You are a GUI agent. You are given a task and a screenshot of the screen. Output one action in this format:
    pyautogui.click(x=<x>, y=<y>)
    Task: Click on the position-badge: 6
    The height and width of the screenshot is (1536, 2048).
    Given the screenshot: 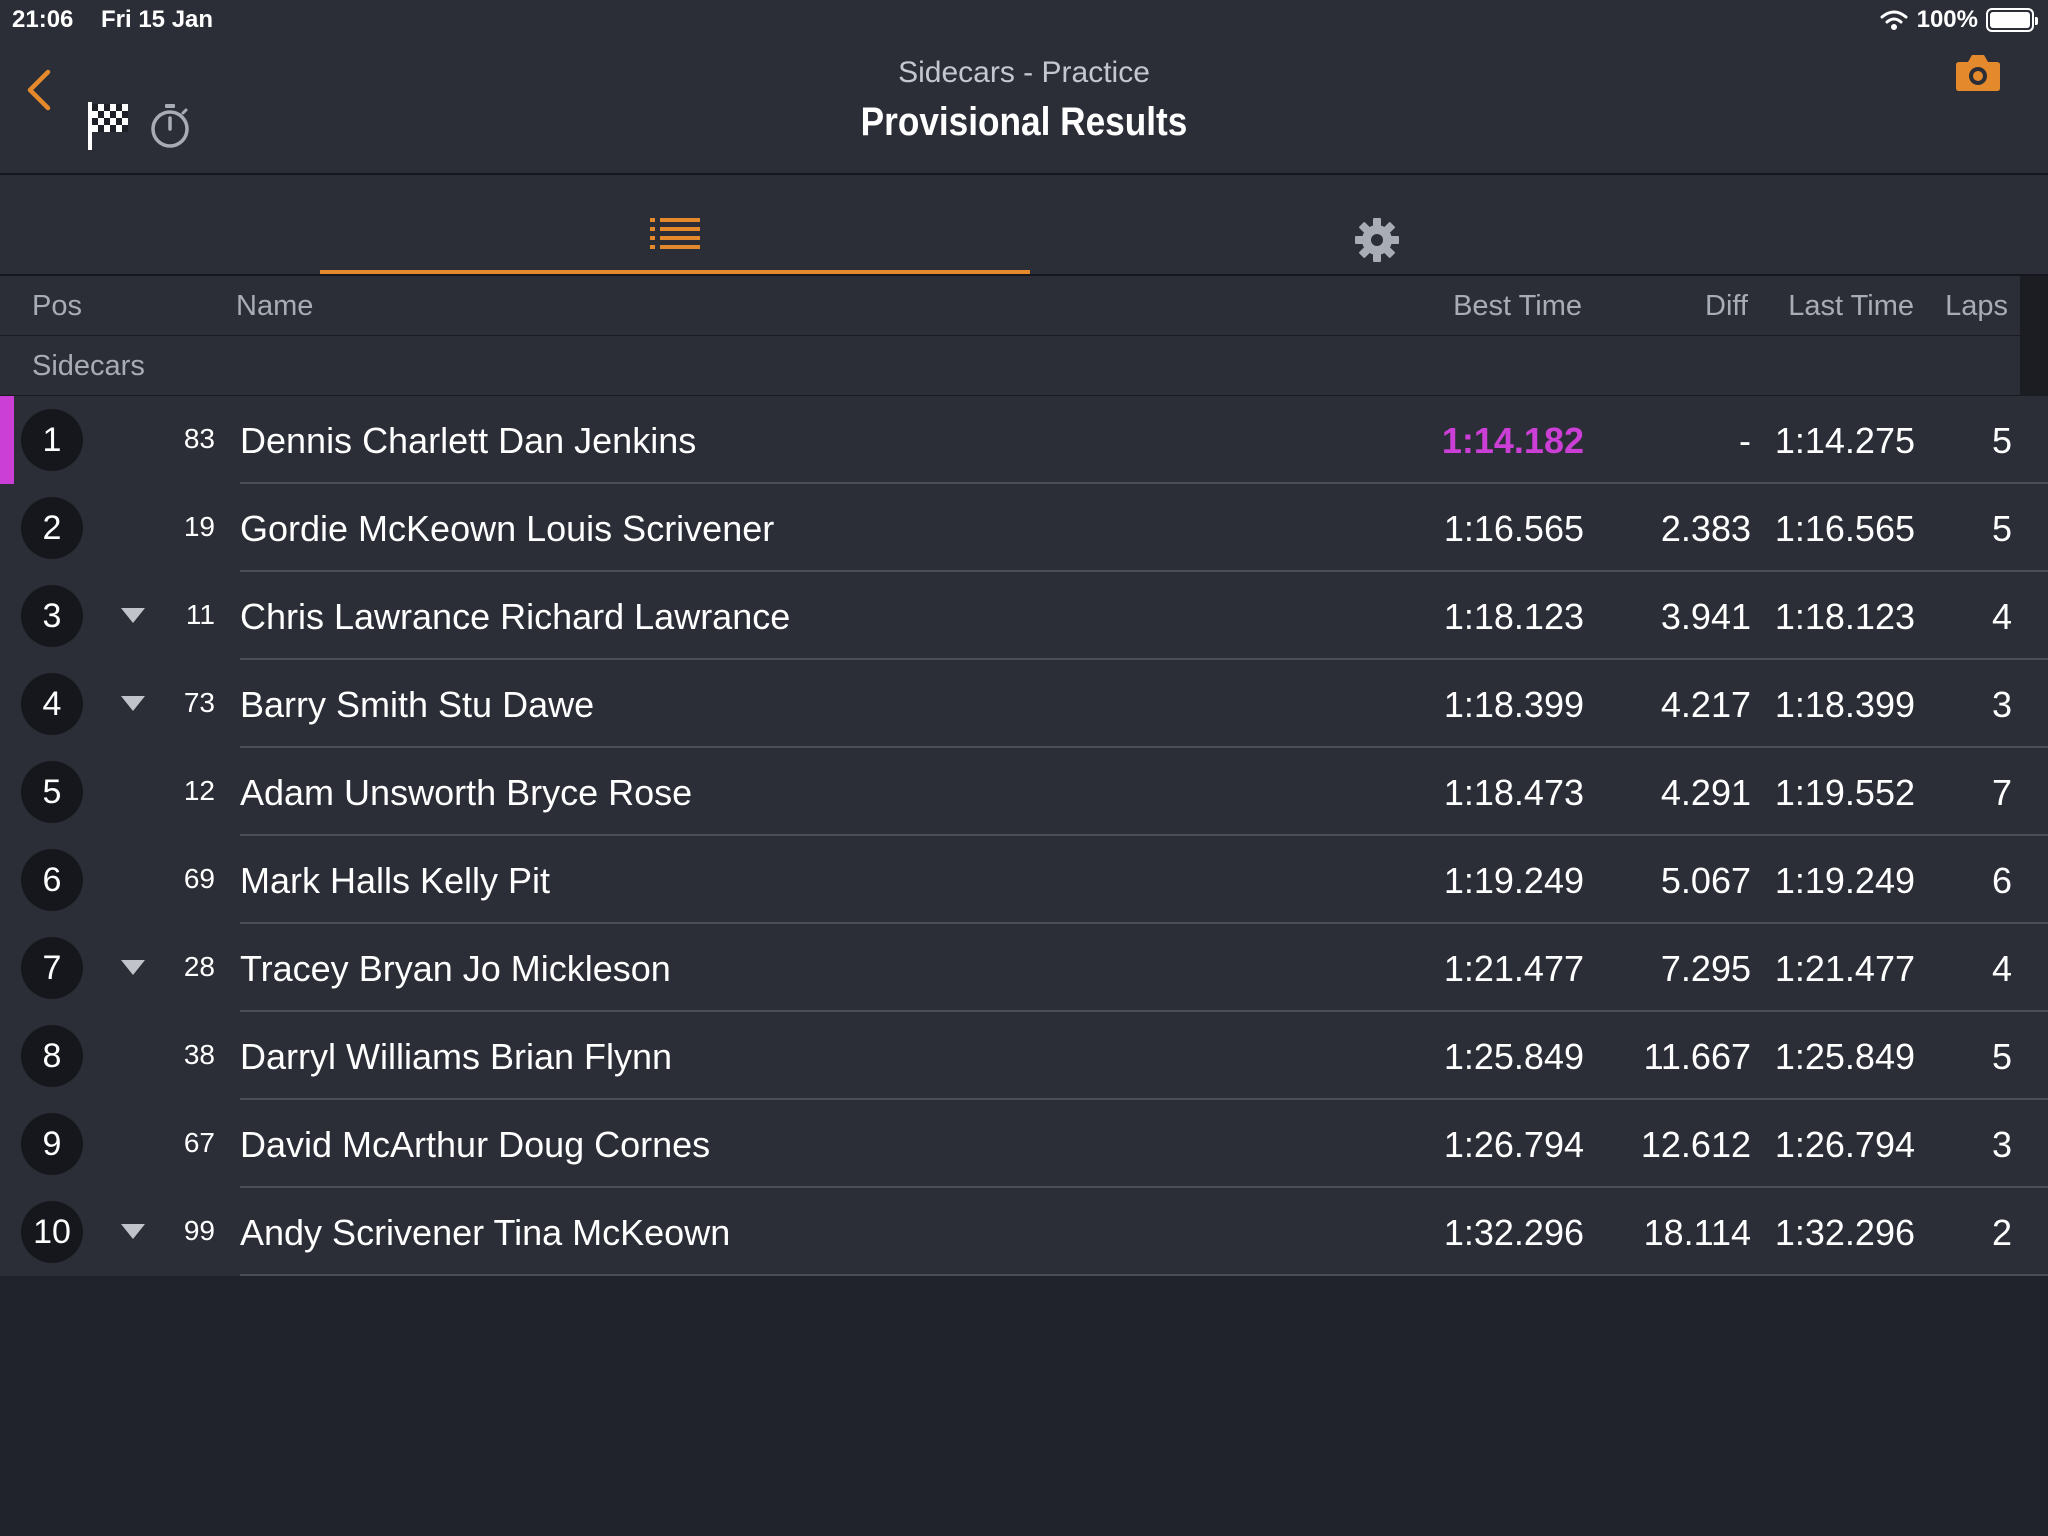 What is the action you would take?
    pyautogui.click(x=52, y=880)
    